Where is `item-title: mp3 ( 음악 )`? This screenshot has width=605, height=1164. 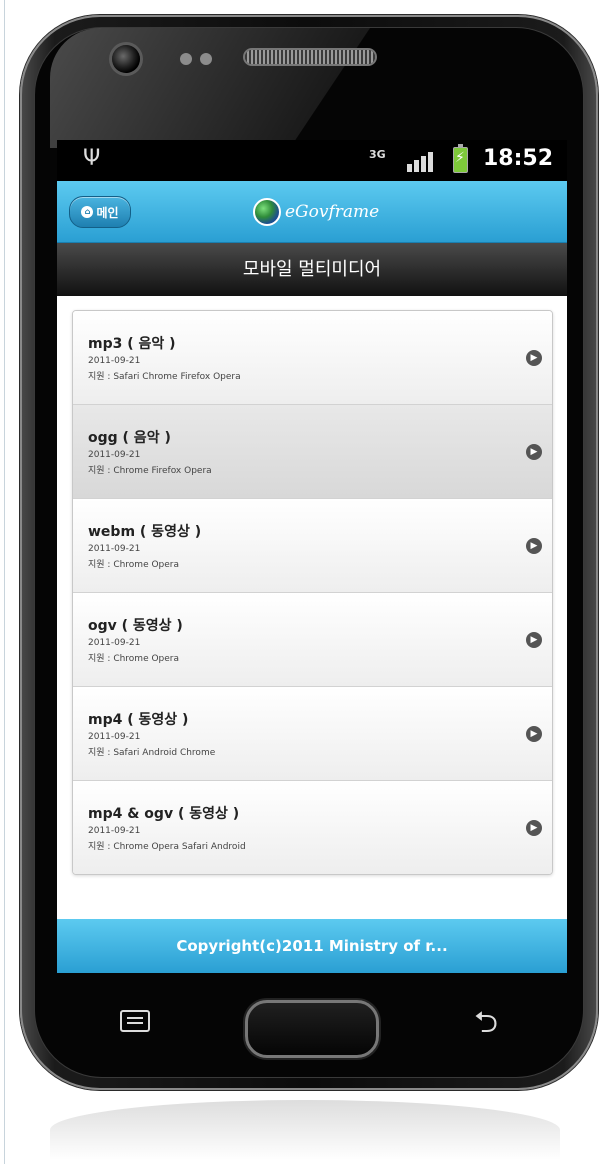
item-title: mp3 ( 음악 ) is located at coordinates (132, 344).